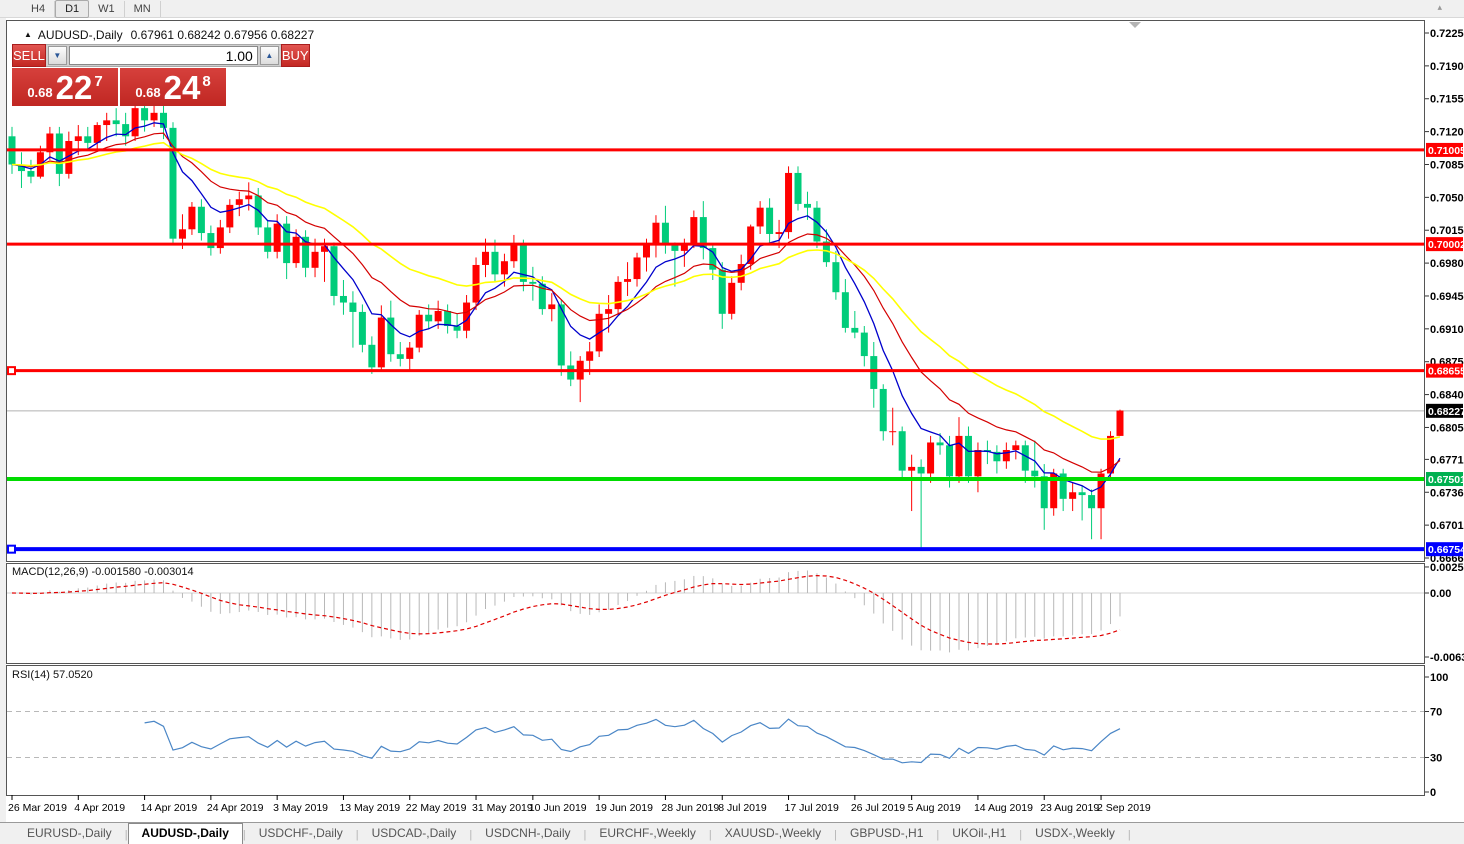 Image resolution: width=1464 pixels, height=844 pixels. Describe the element at coordinates (301, 834) in the screenshot. I see `tab-usdchf-daily: USDCHF-,Daily` at that location.